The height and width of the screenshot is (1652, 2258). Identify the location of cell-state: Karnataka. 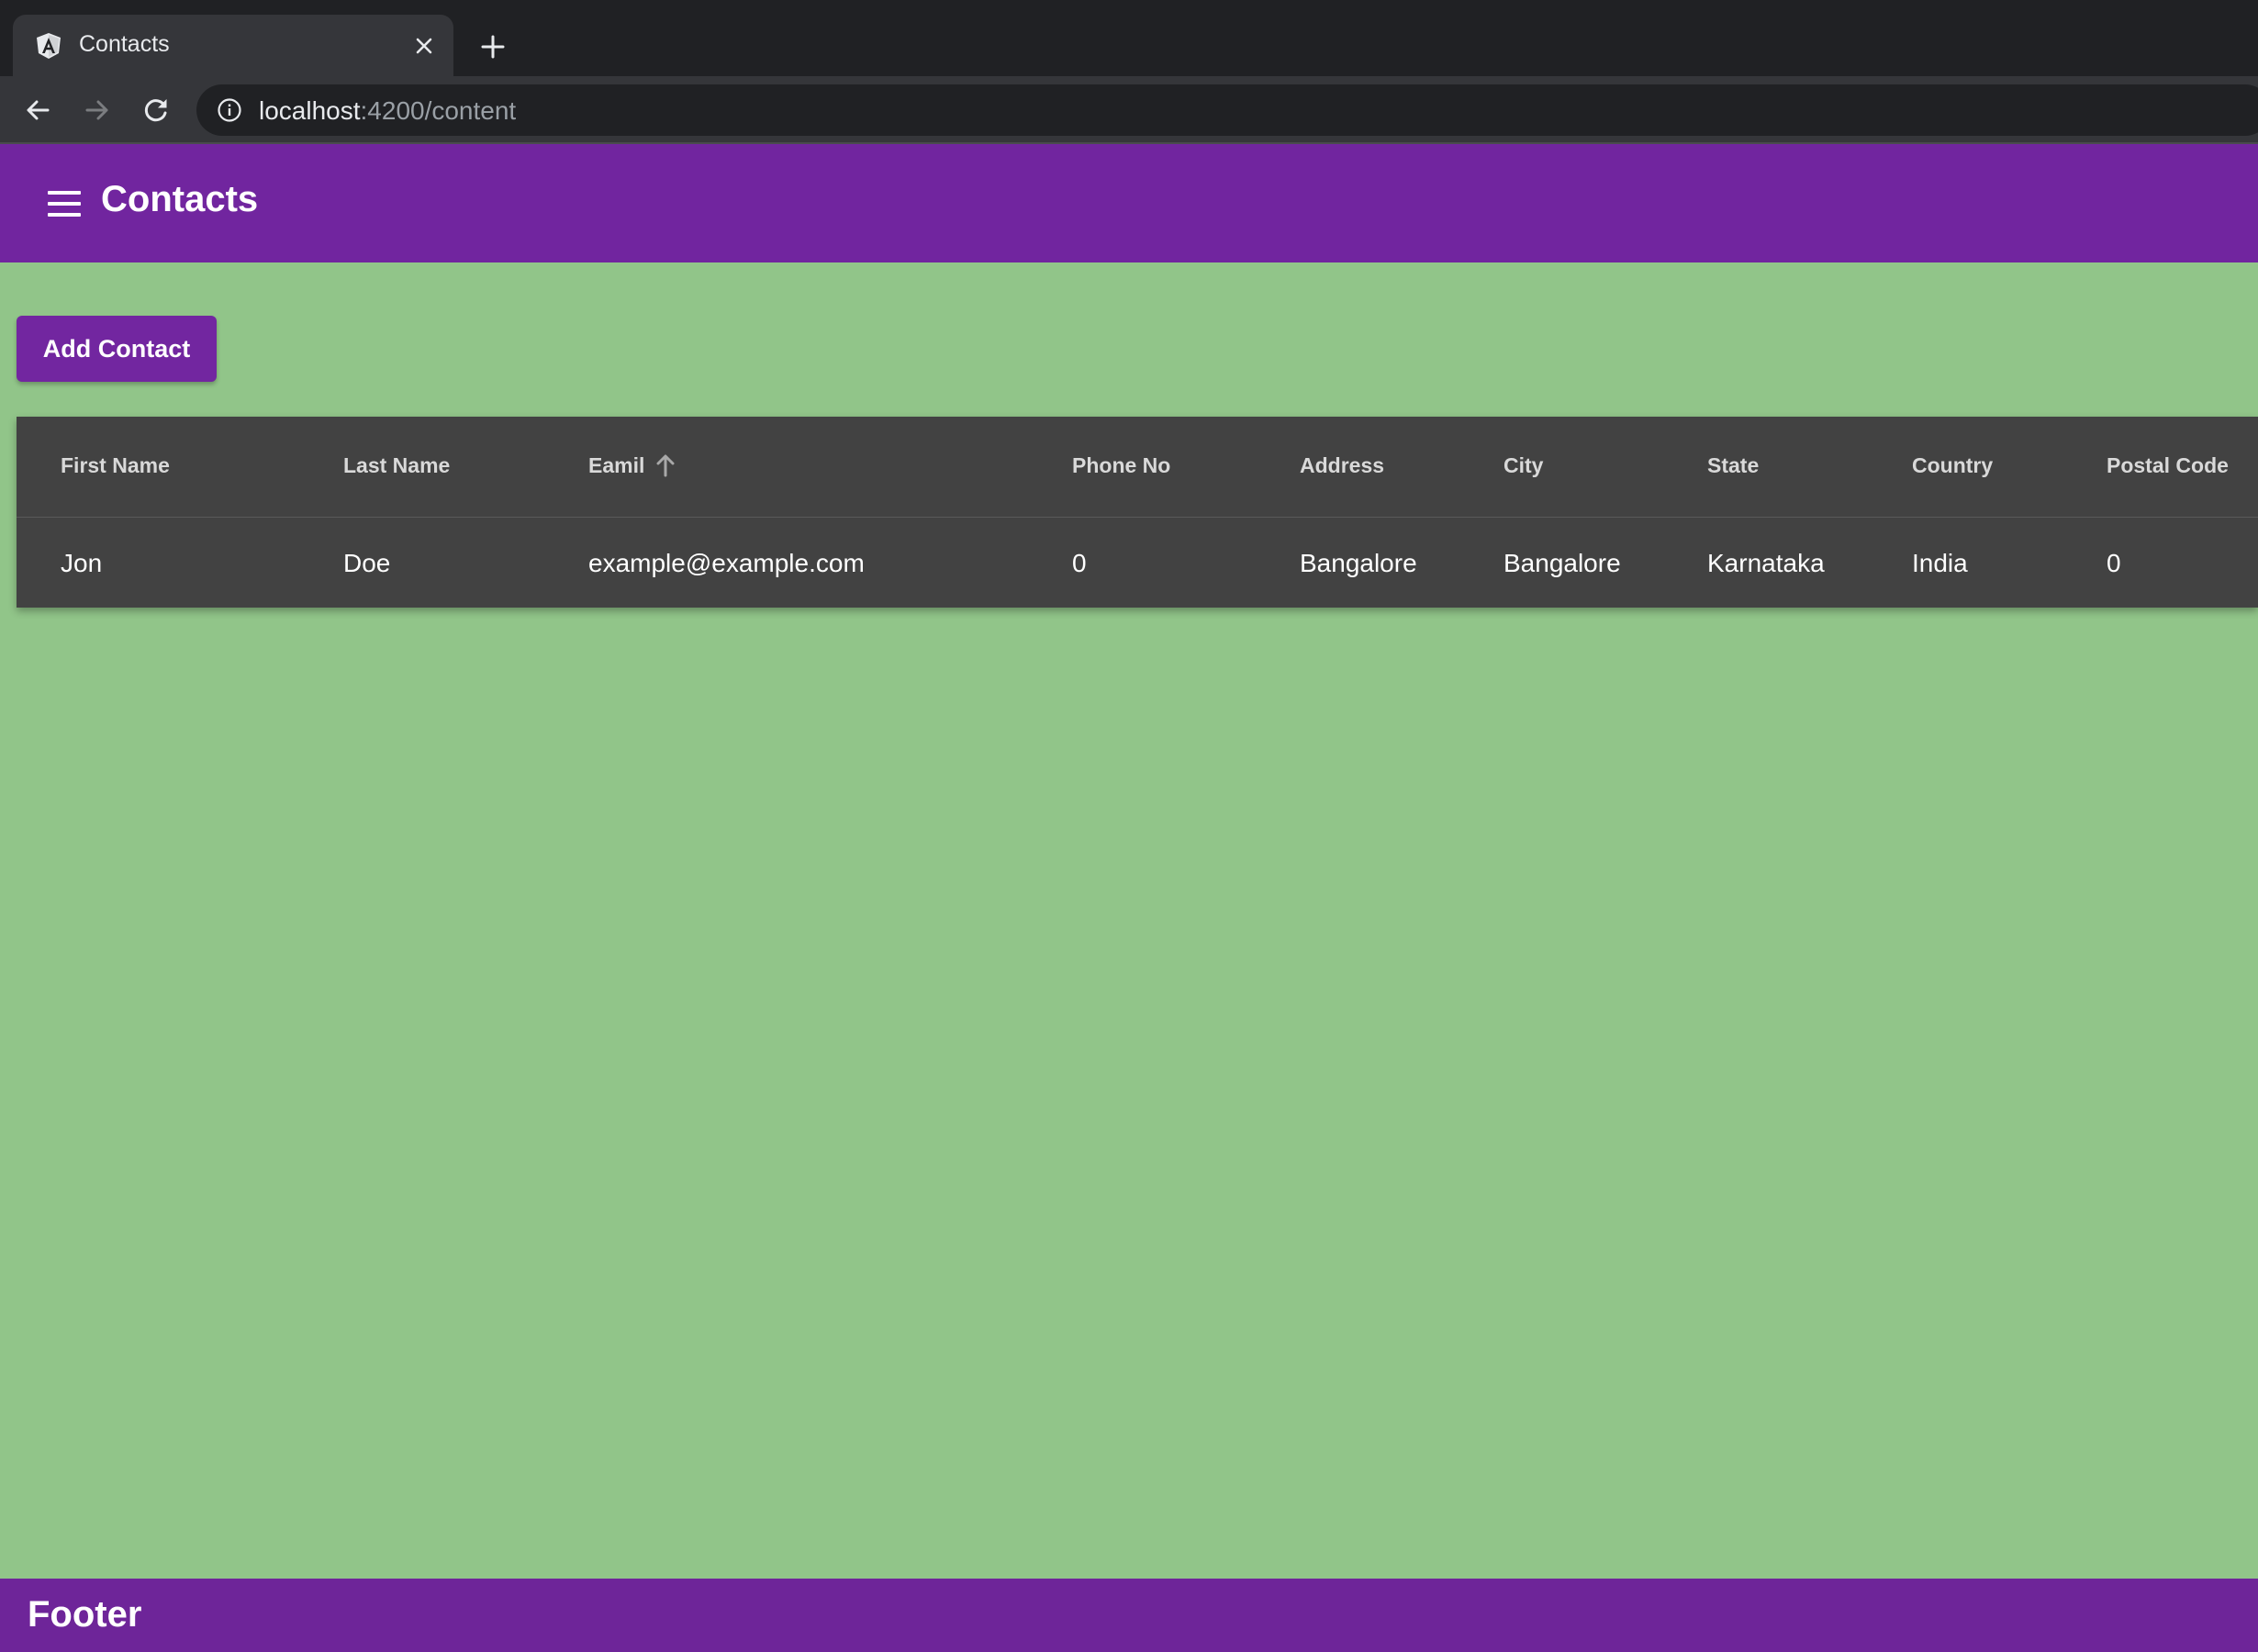
(1766, 563).